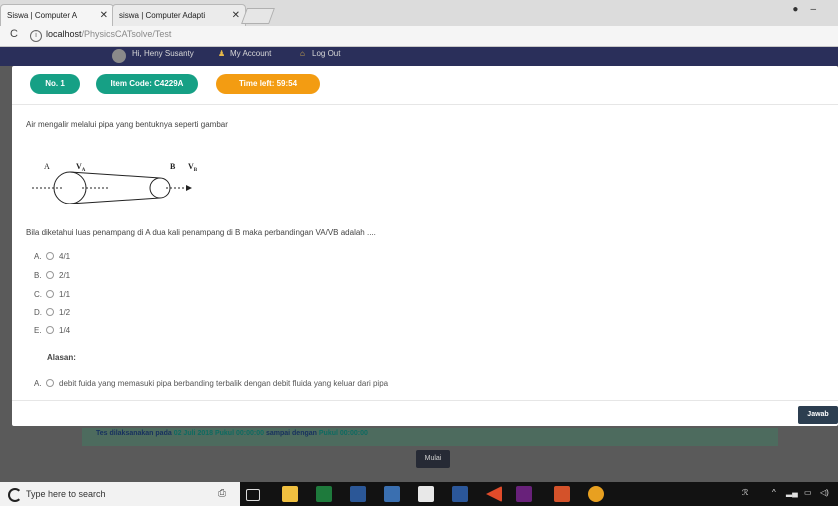  What do you see at coordinates (162, 15) in the screenshot?
I see `tab-title: siswa | Computer Adapti` at bounding box center [162, 15].